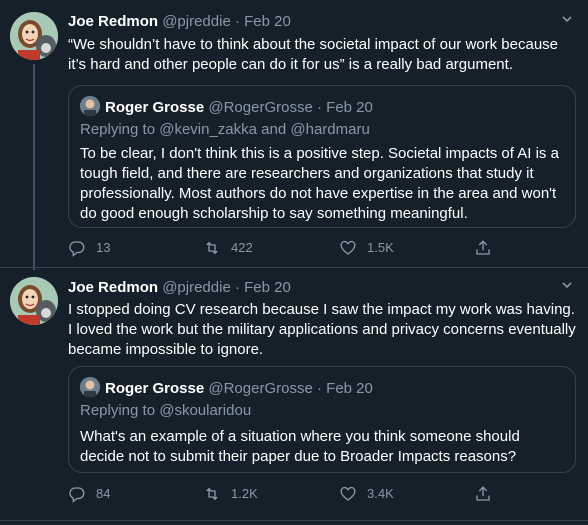 This screenshot has height=525, width=588. I want to click on retweet-count: 422, so click(242, 247).